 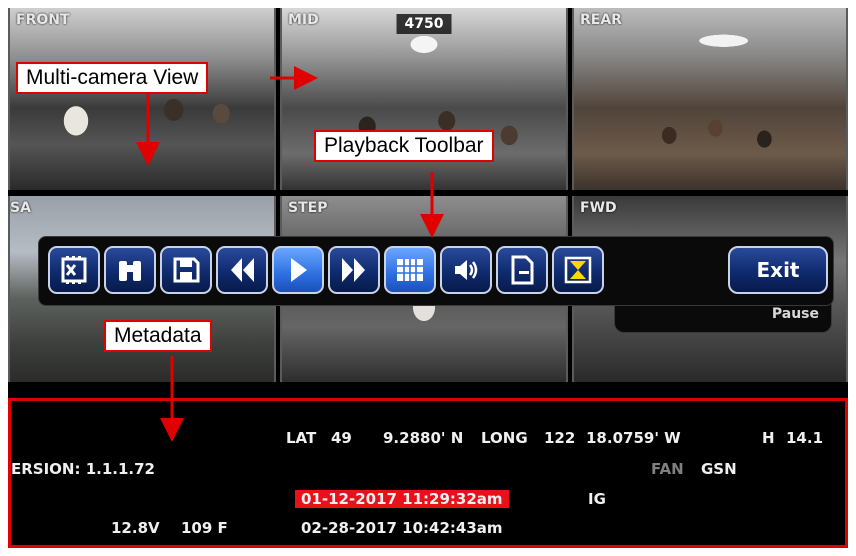 I want to click on current-timestamp: 01-12-2017 11:29:32am, so click(x=402, y=499).